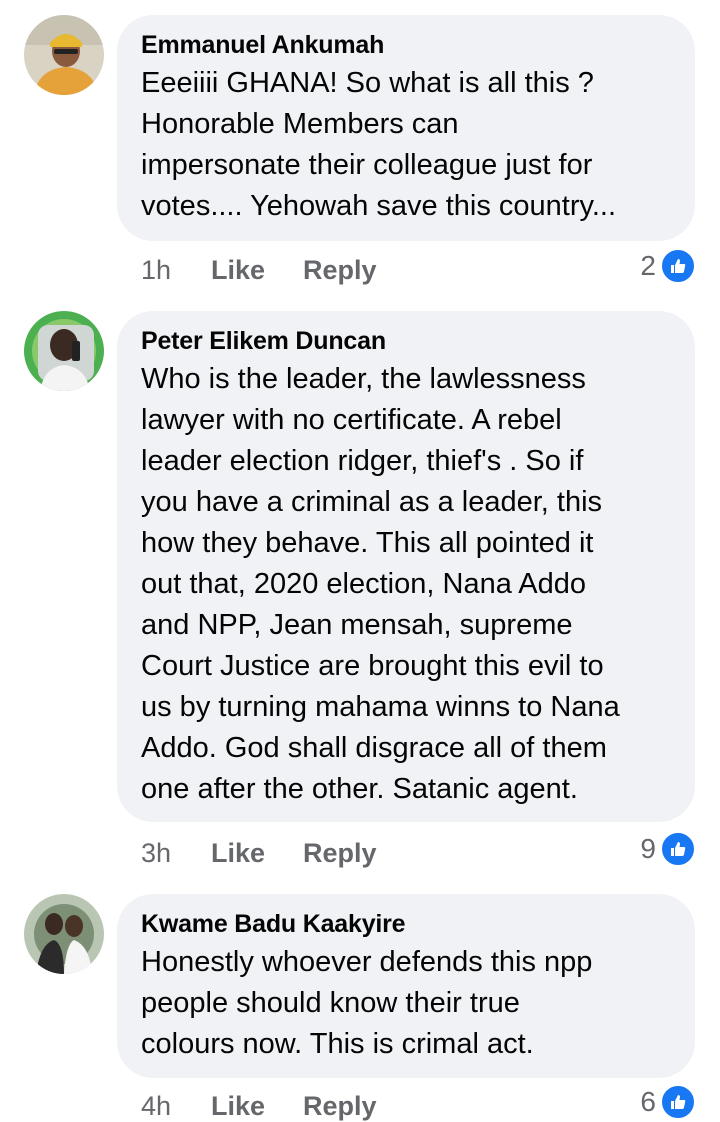  I want to click on comment-author: Emmanuel Ankumah, so click(406, 45).